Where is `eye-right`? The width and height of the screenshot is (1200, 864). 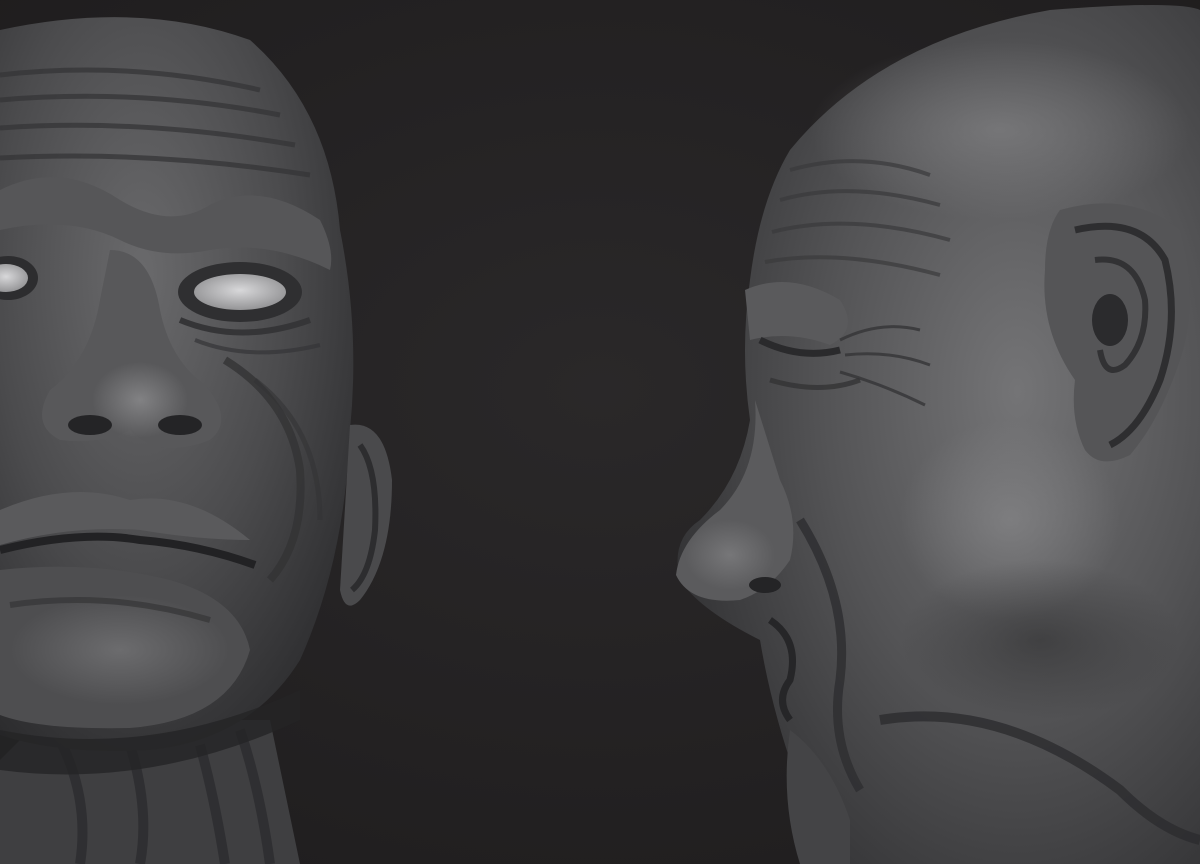
eye-right is located at coordinates (240, 292).